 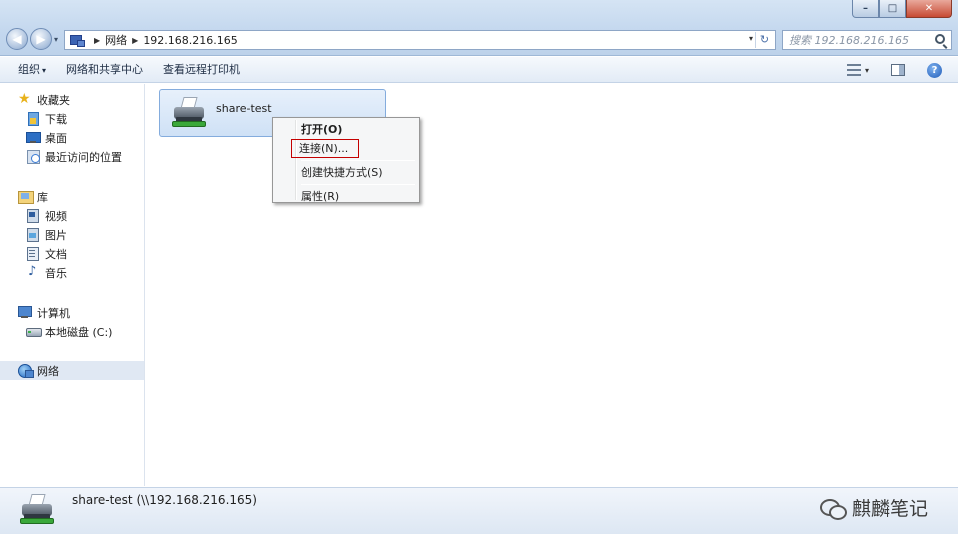 I want to click on organize-label: 组织, so click(x=29, y=69).